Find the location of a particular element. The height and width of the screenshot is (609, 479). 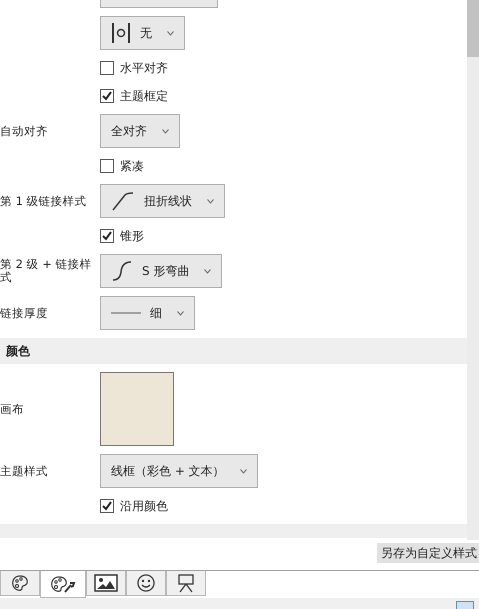

scrollbar is located at coordinates (473, 270).